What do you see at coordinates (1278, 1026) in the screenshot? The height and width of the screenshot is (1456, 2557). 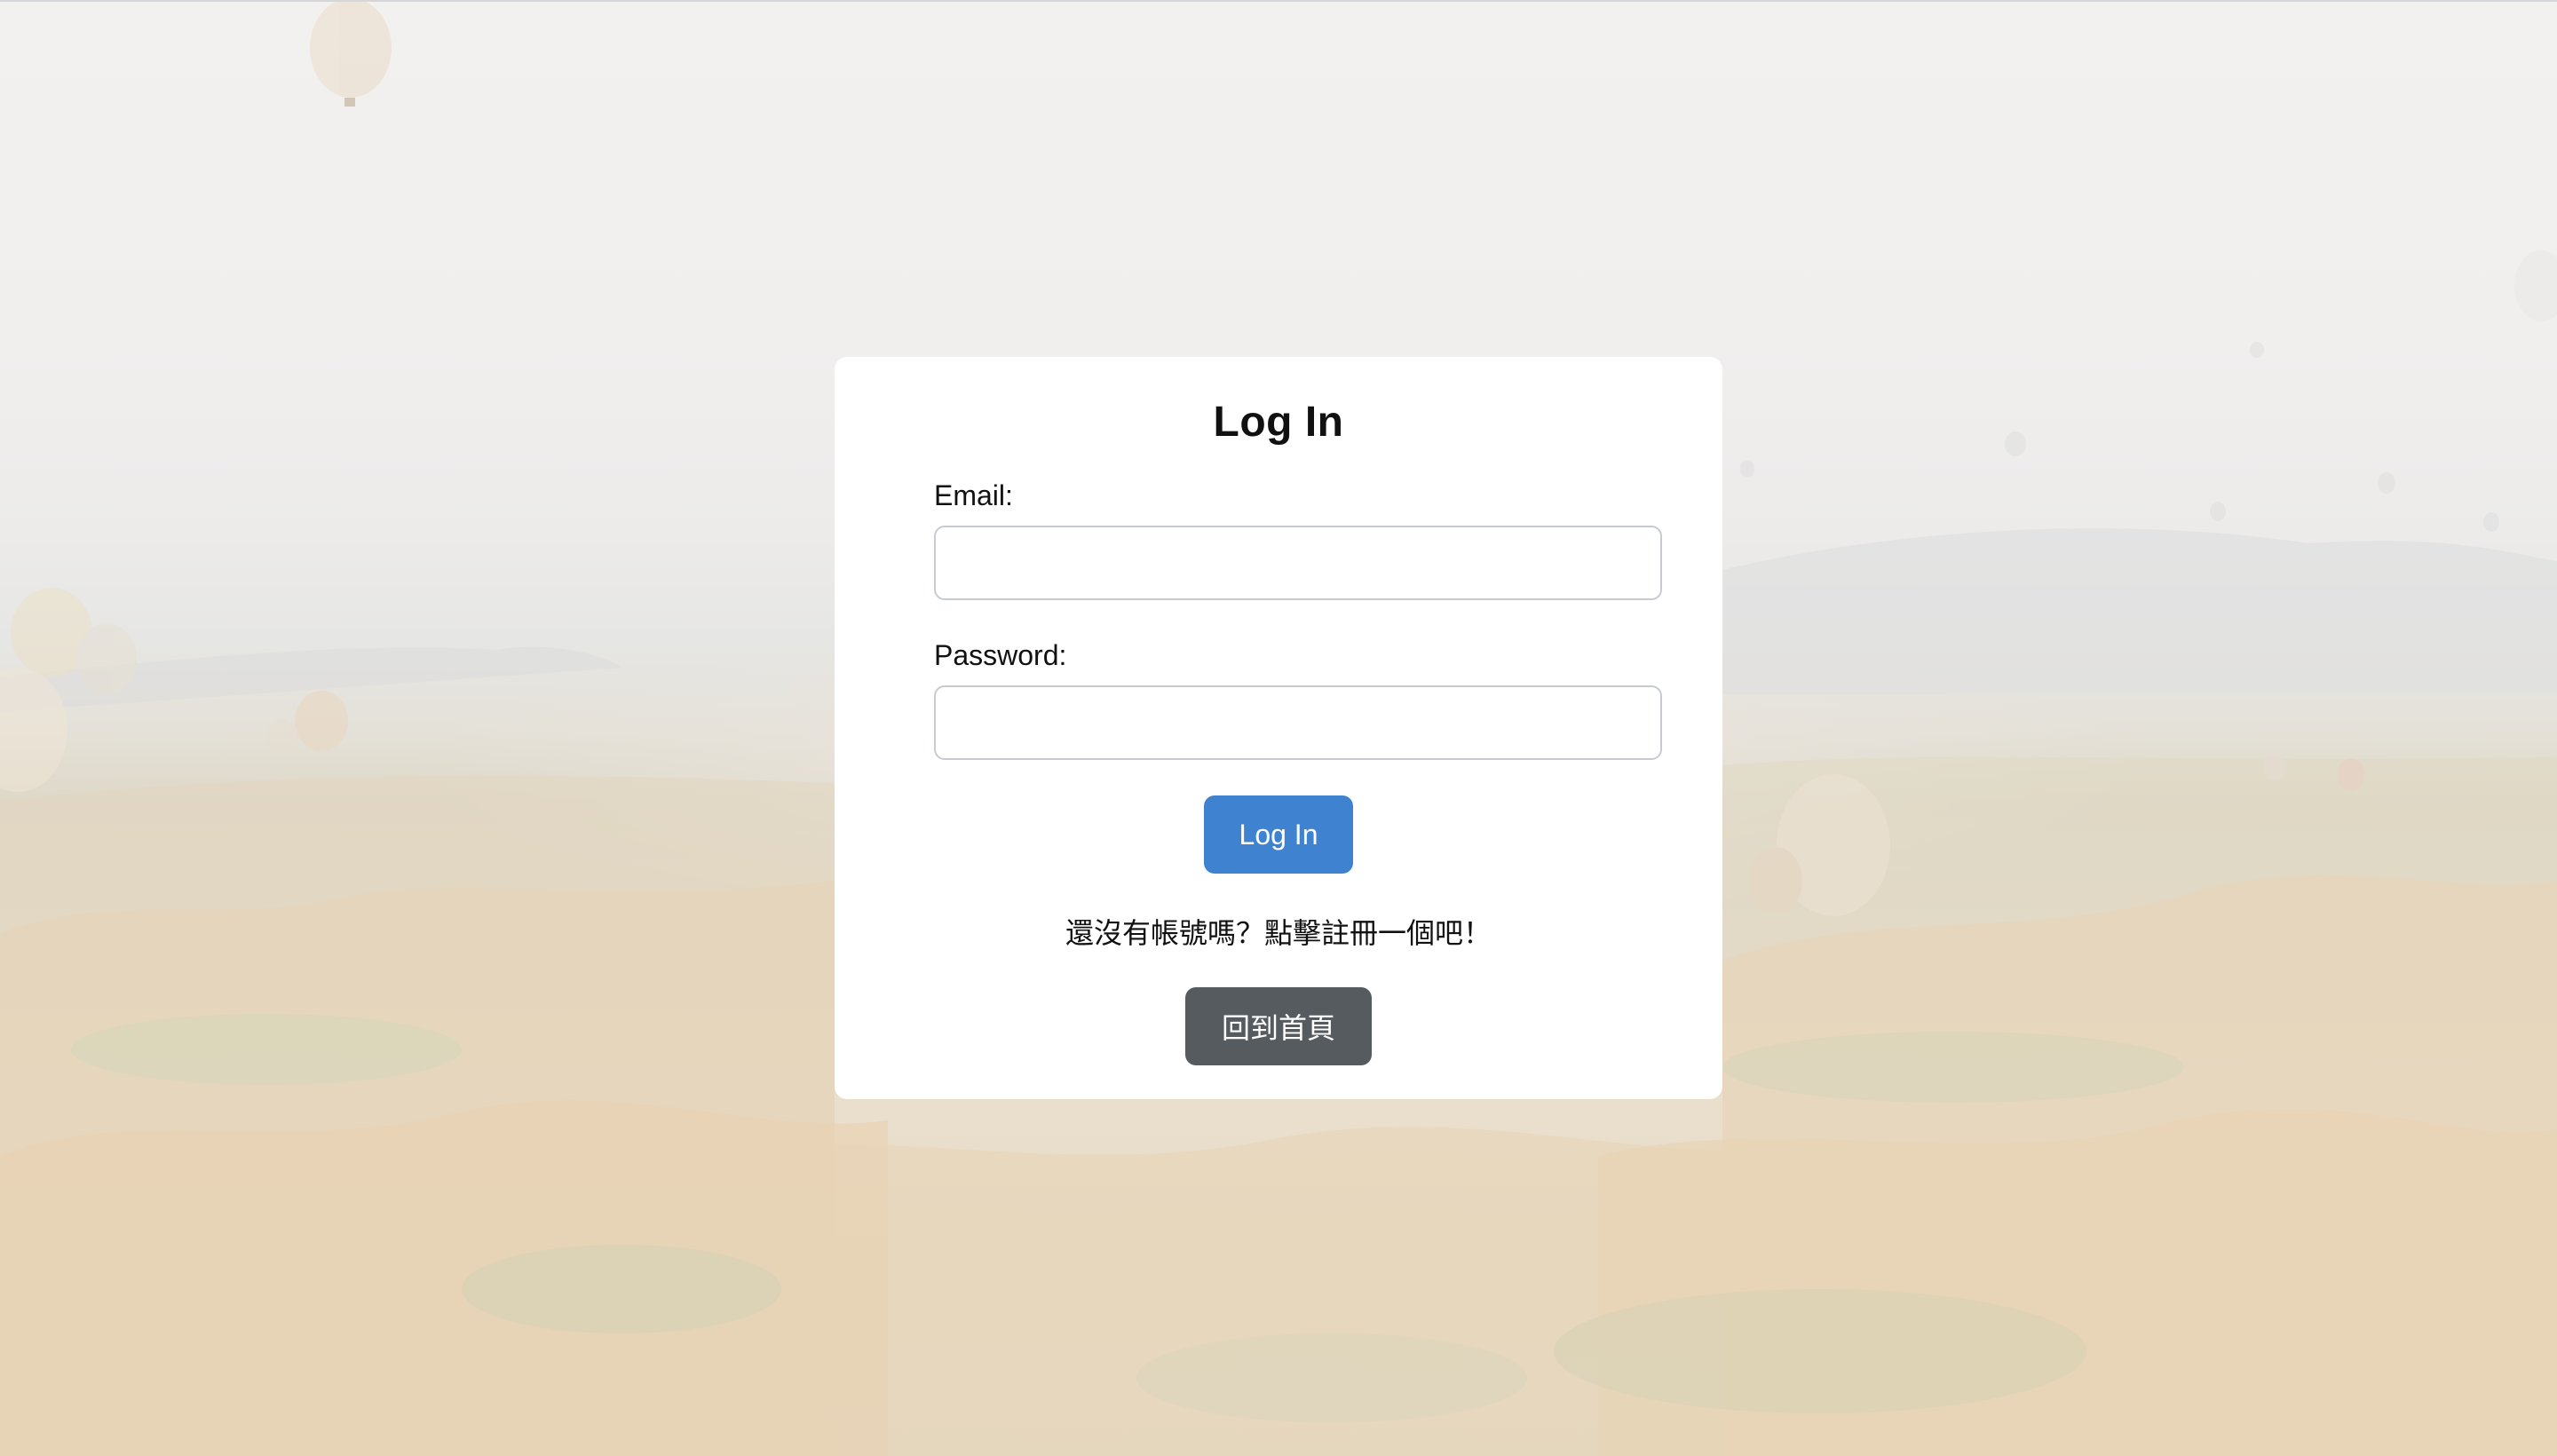 I see `back-to-home-button: 回到首頁` at bounding box center [1278, 1026].